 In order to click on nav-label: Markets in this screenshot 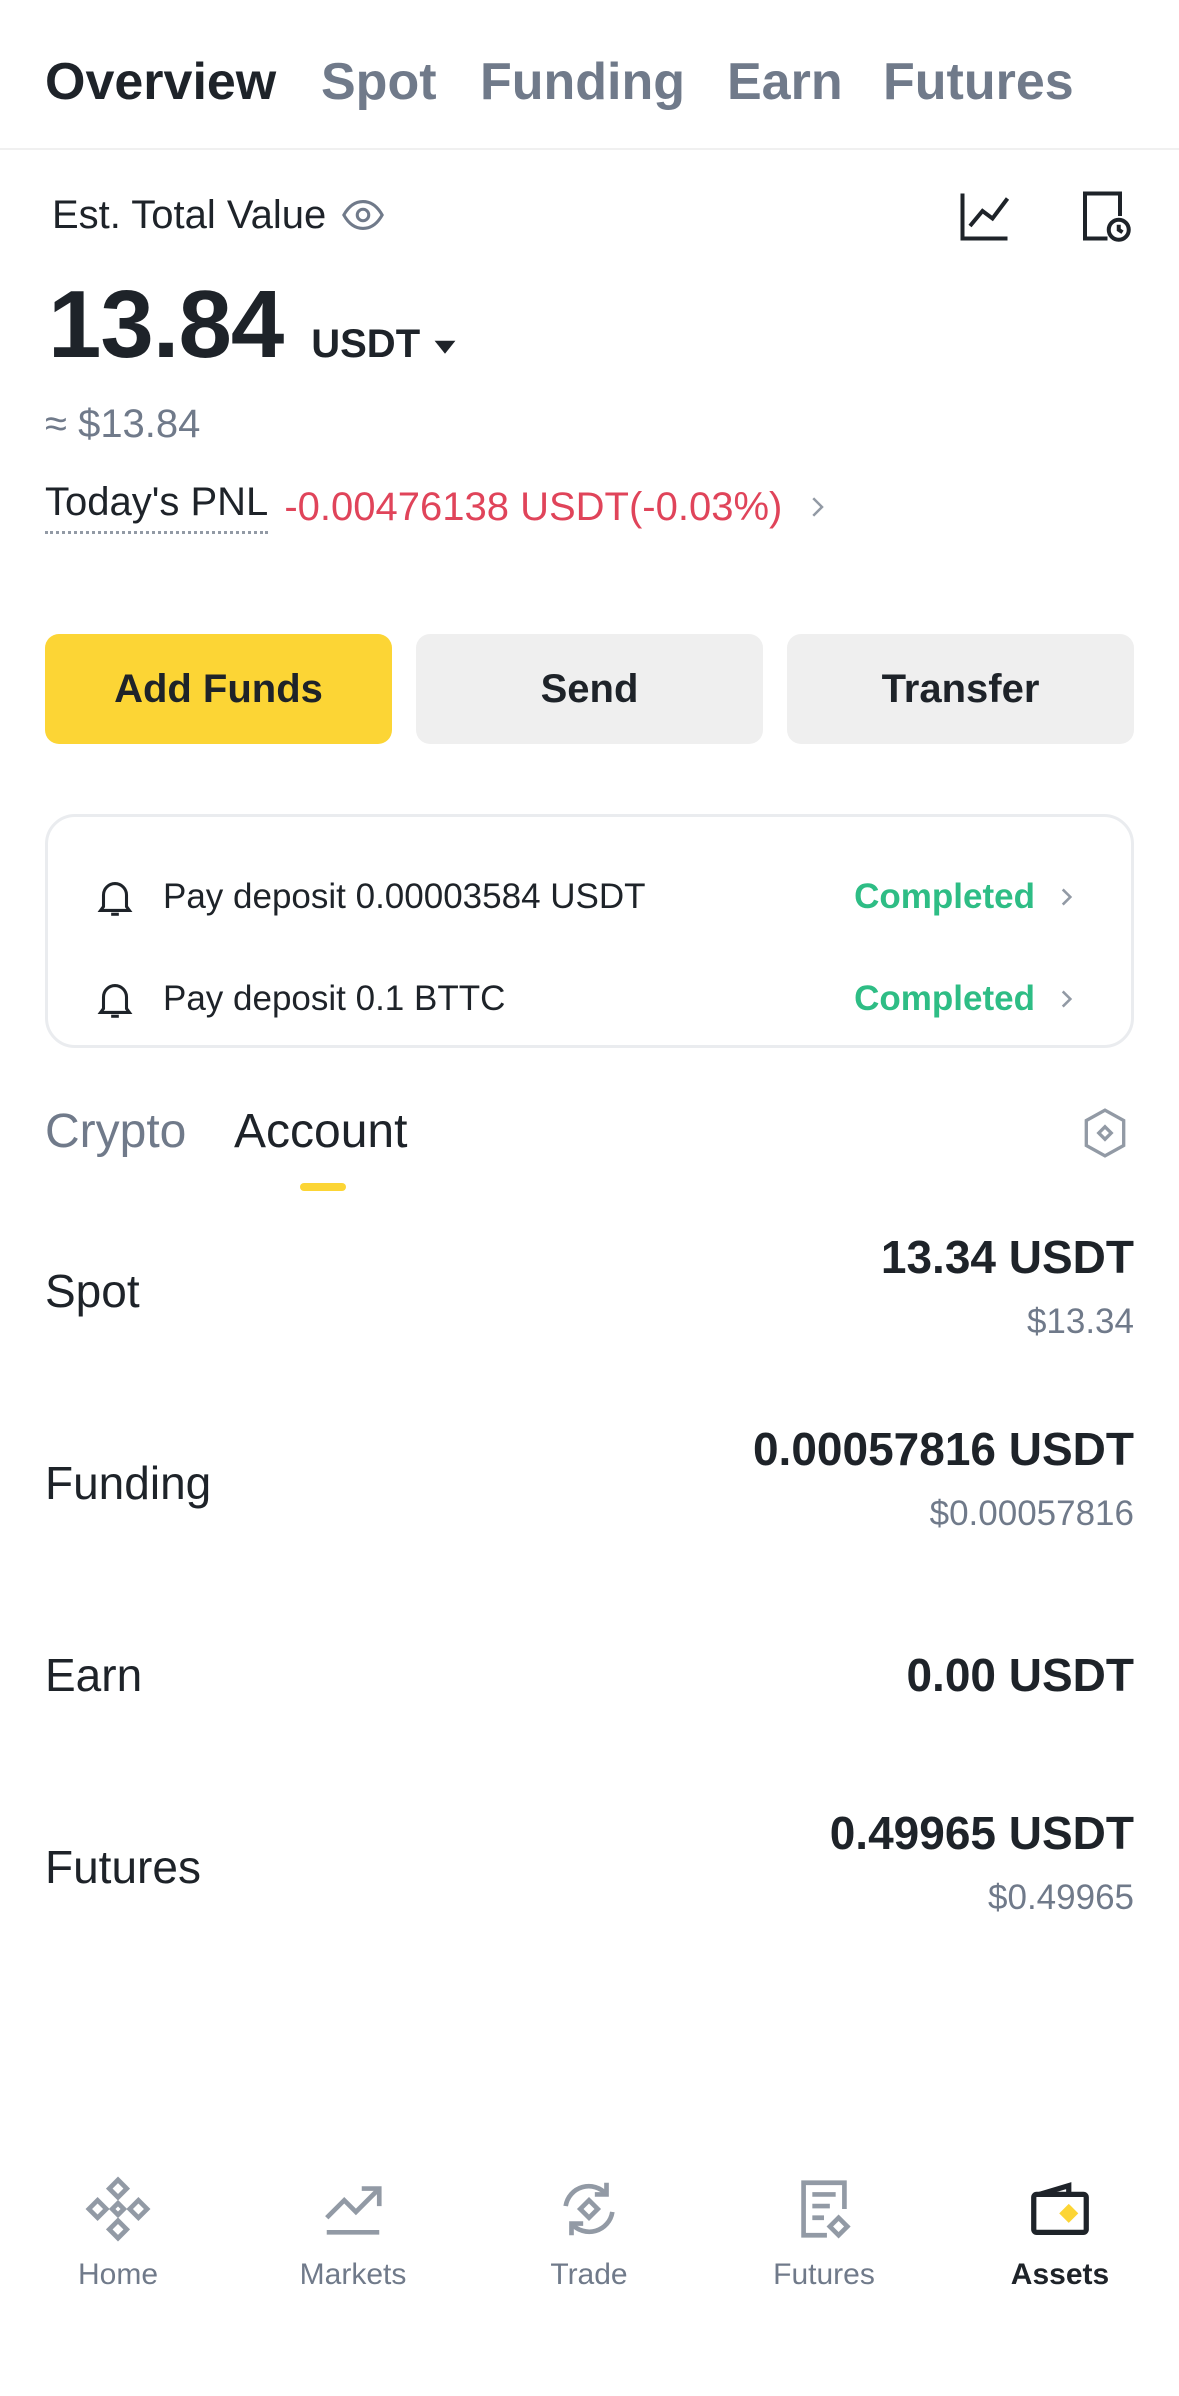, I will do `click(353, 2274)`.